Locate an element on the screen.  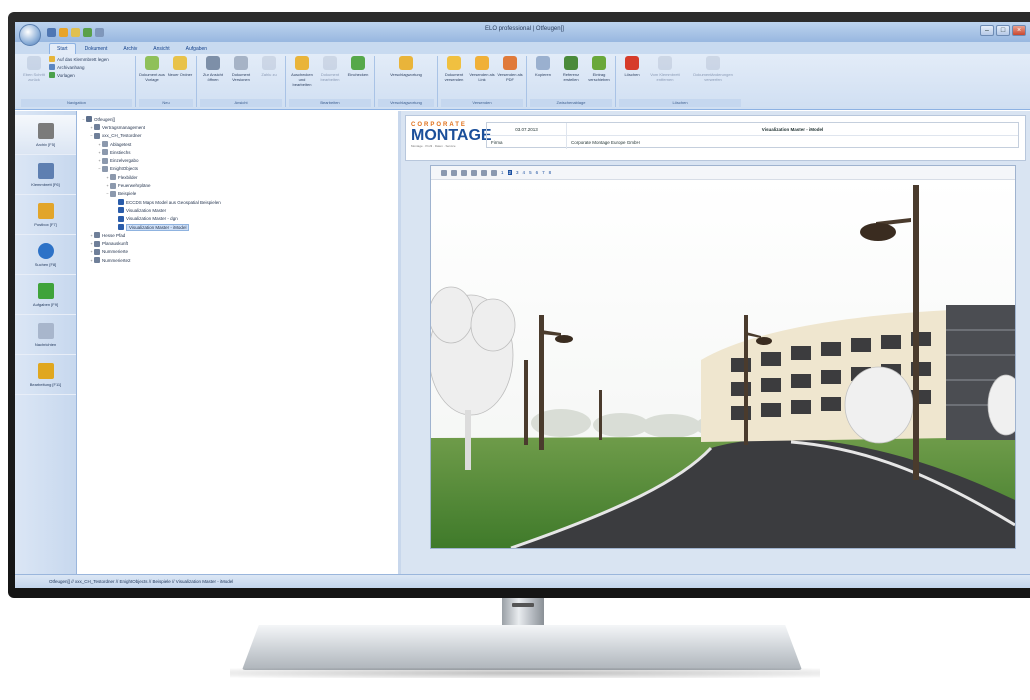
keywording-button: Verschlagwortung is located at coordinates (406, 66).